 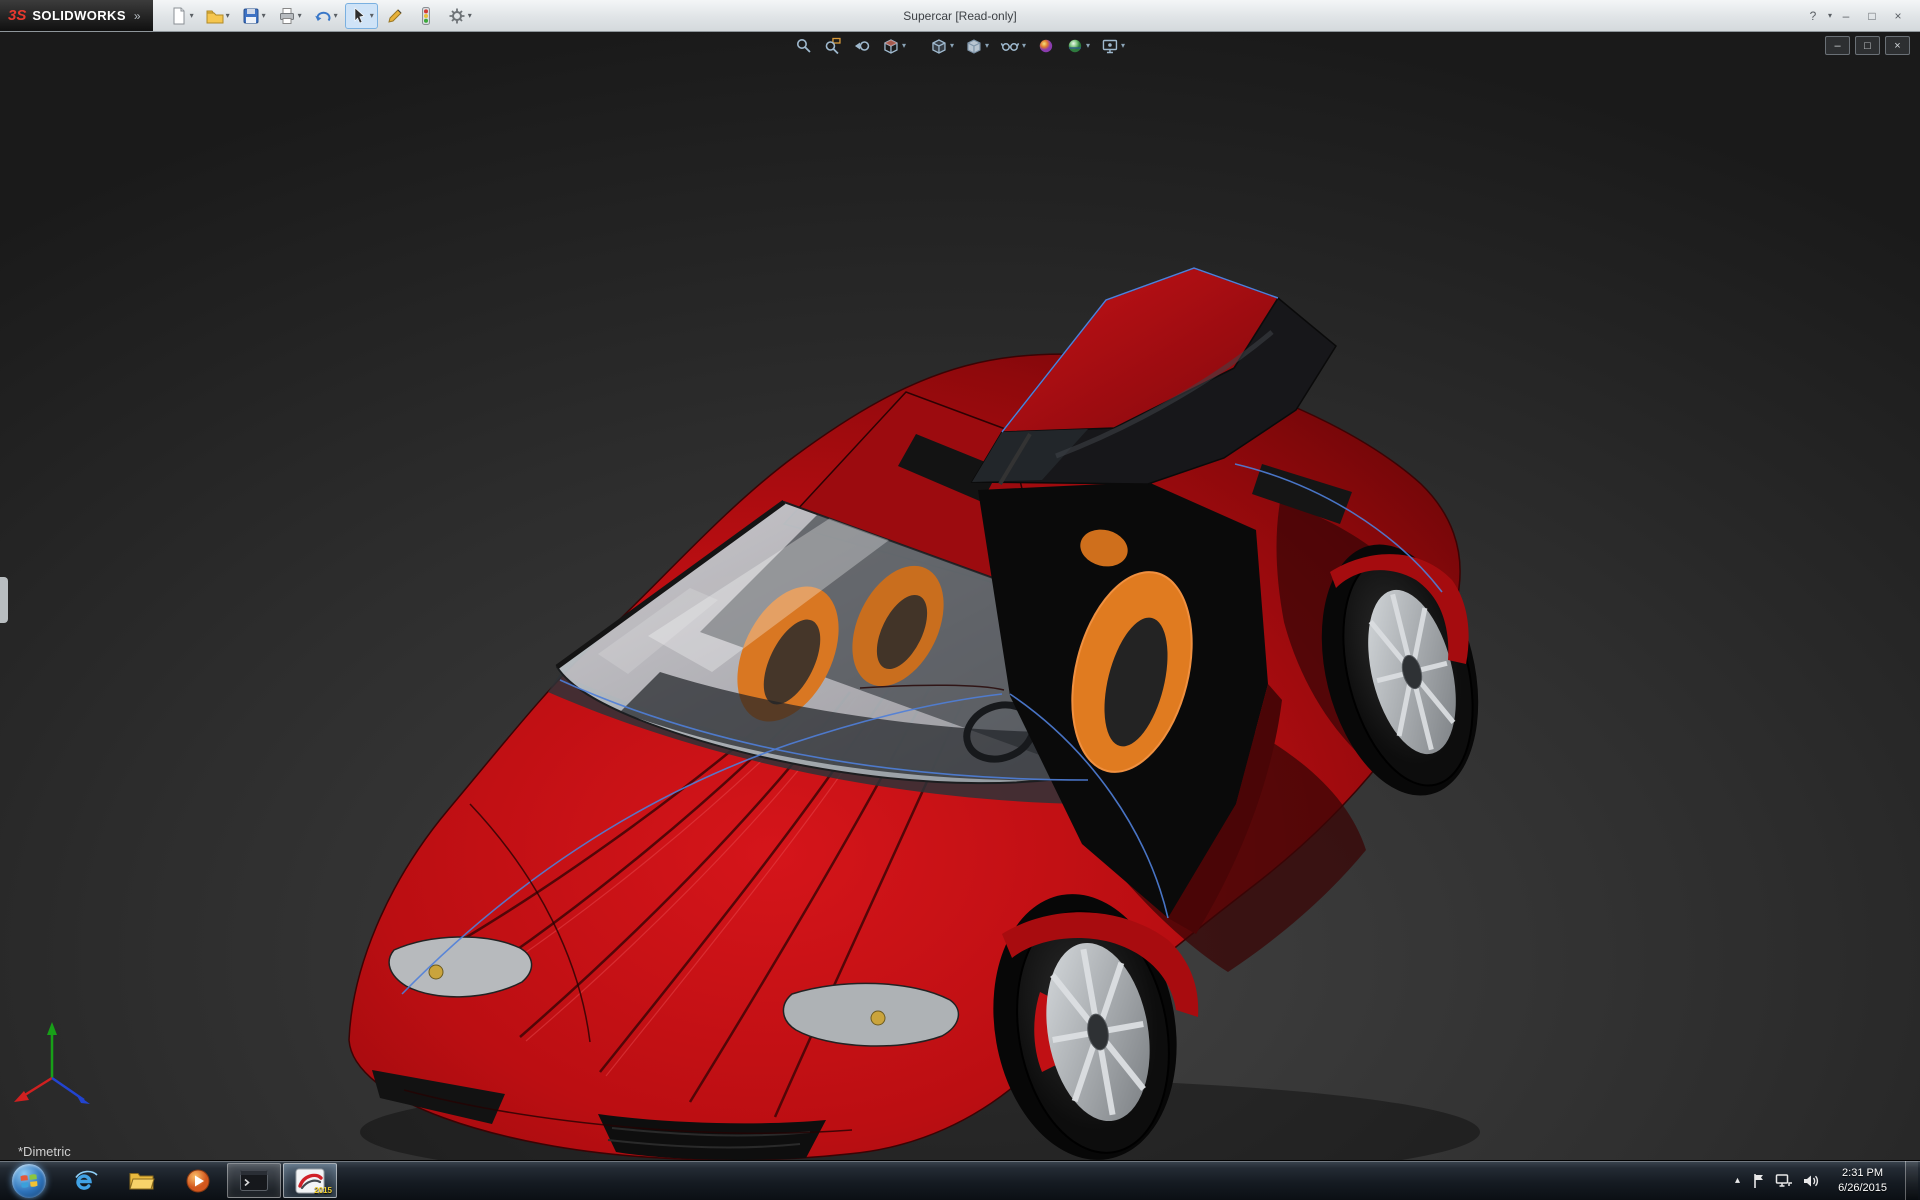 What do you see at coordinates (310, 1180) in the screenshot?
I see `taskbar-solidworks: 2015` at bounding box center [310, 1180].